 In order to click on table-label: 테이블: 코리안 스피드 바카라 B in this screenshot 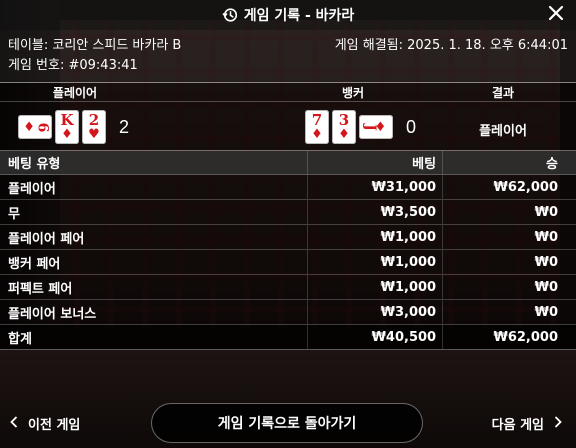, I will do `click(95, 45)`.